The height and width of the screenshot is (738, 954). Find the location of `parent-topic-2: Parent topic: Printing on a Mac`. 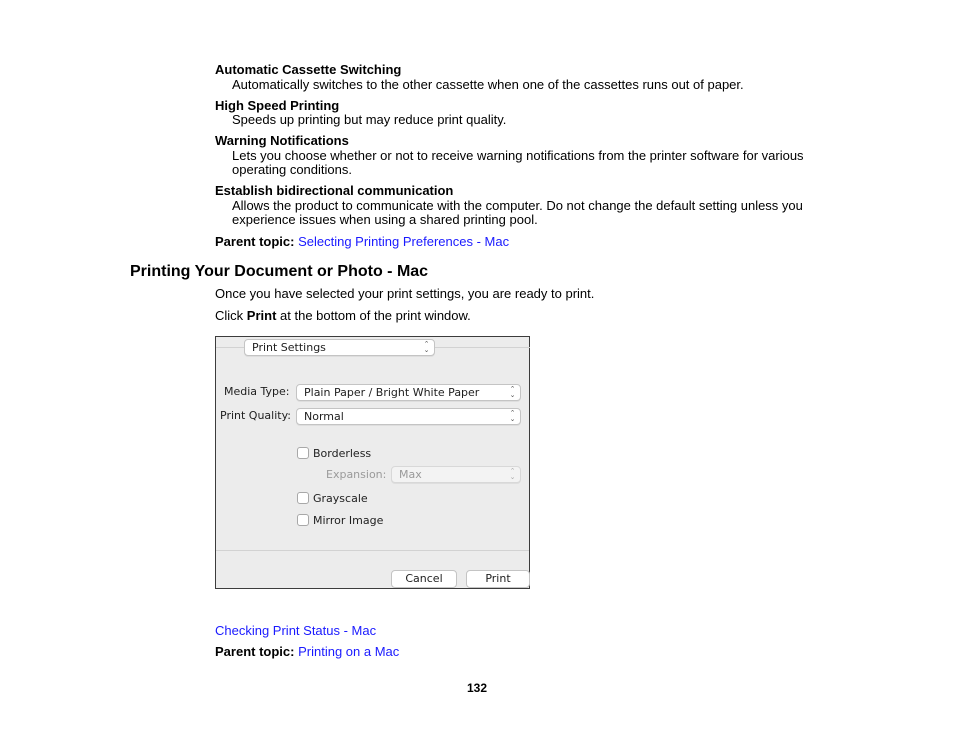

parent-topic-2: Parent topic: Printing on a Mac is located at coordinates (307, 651).